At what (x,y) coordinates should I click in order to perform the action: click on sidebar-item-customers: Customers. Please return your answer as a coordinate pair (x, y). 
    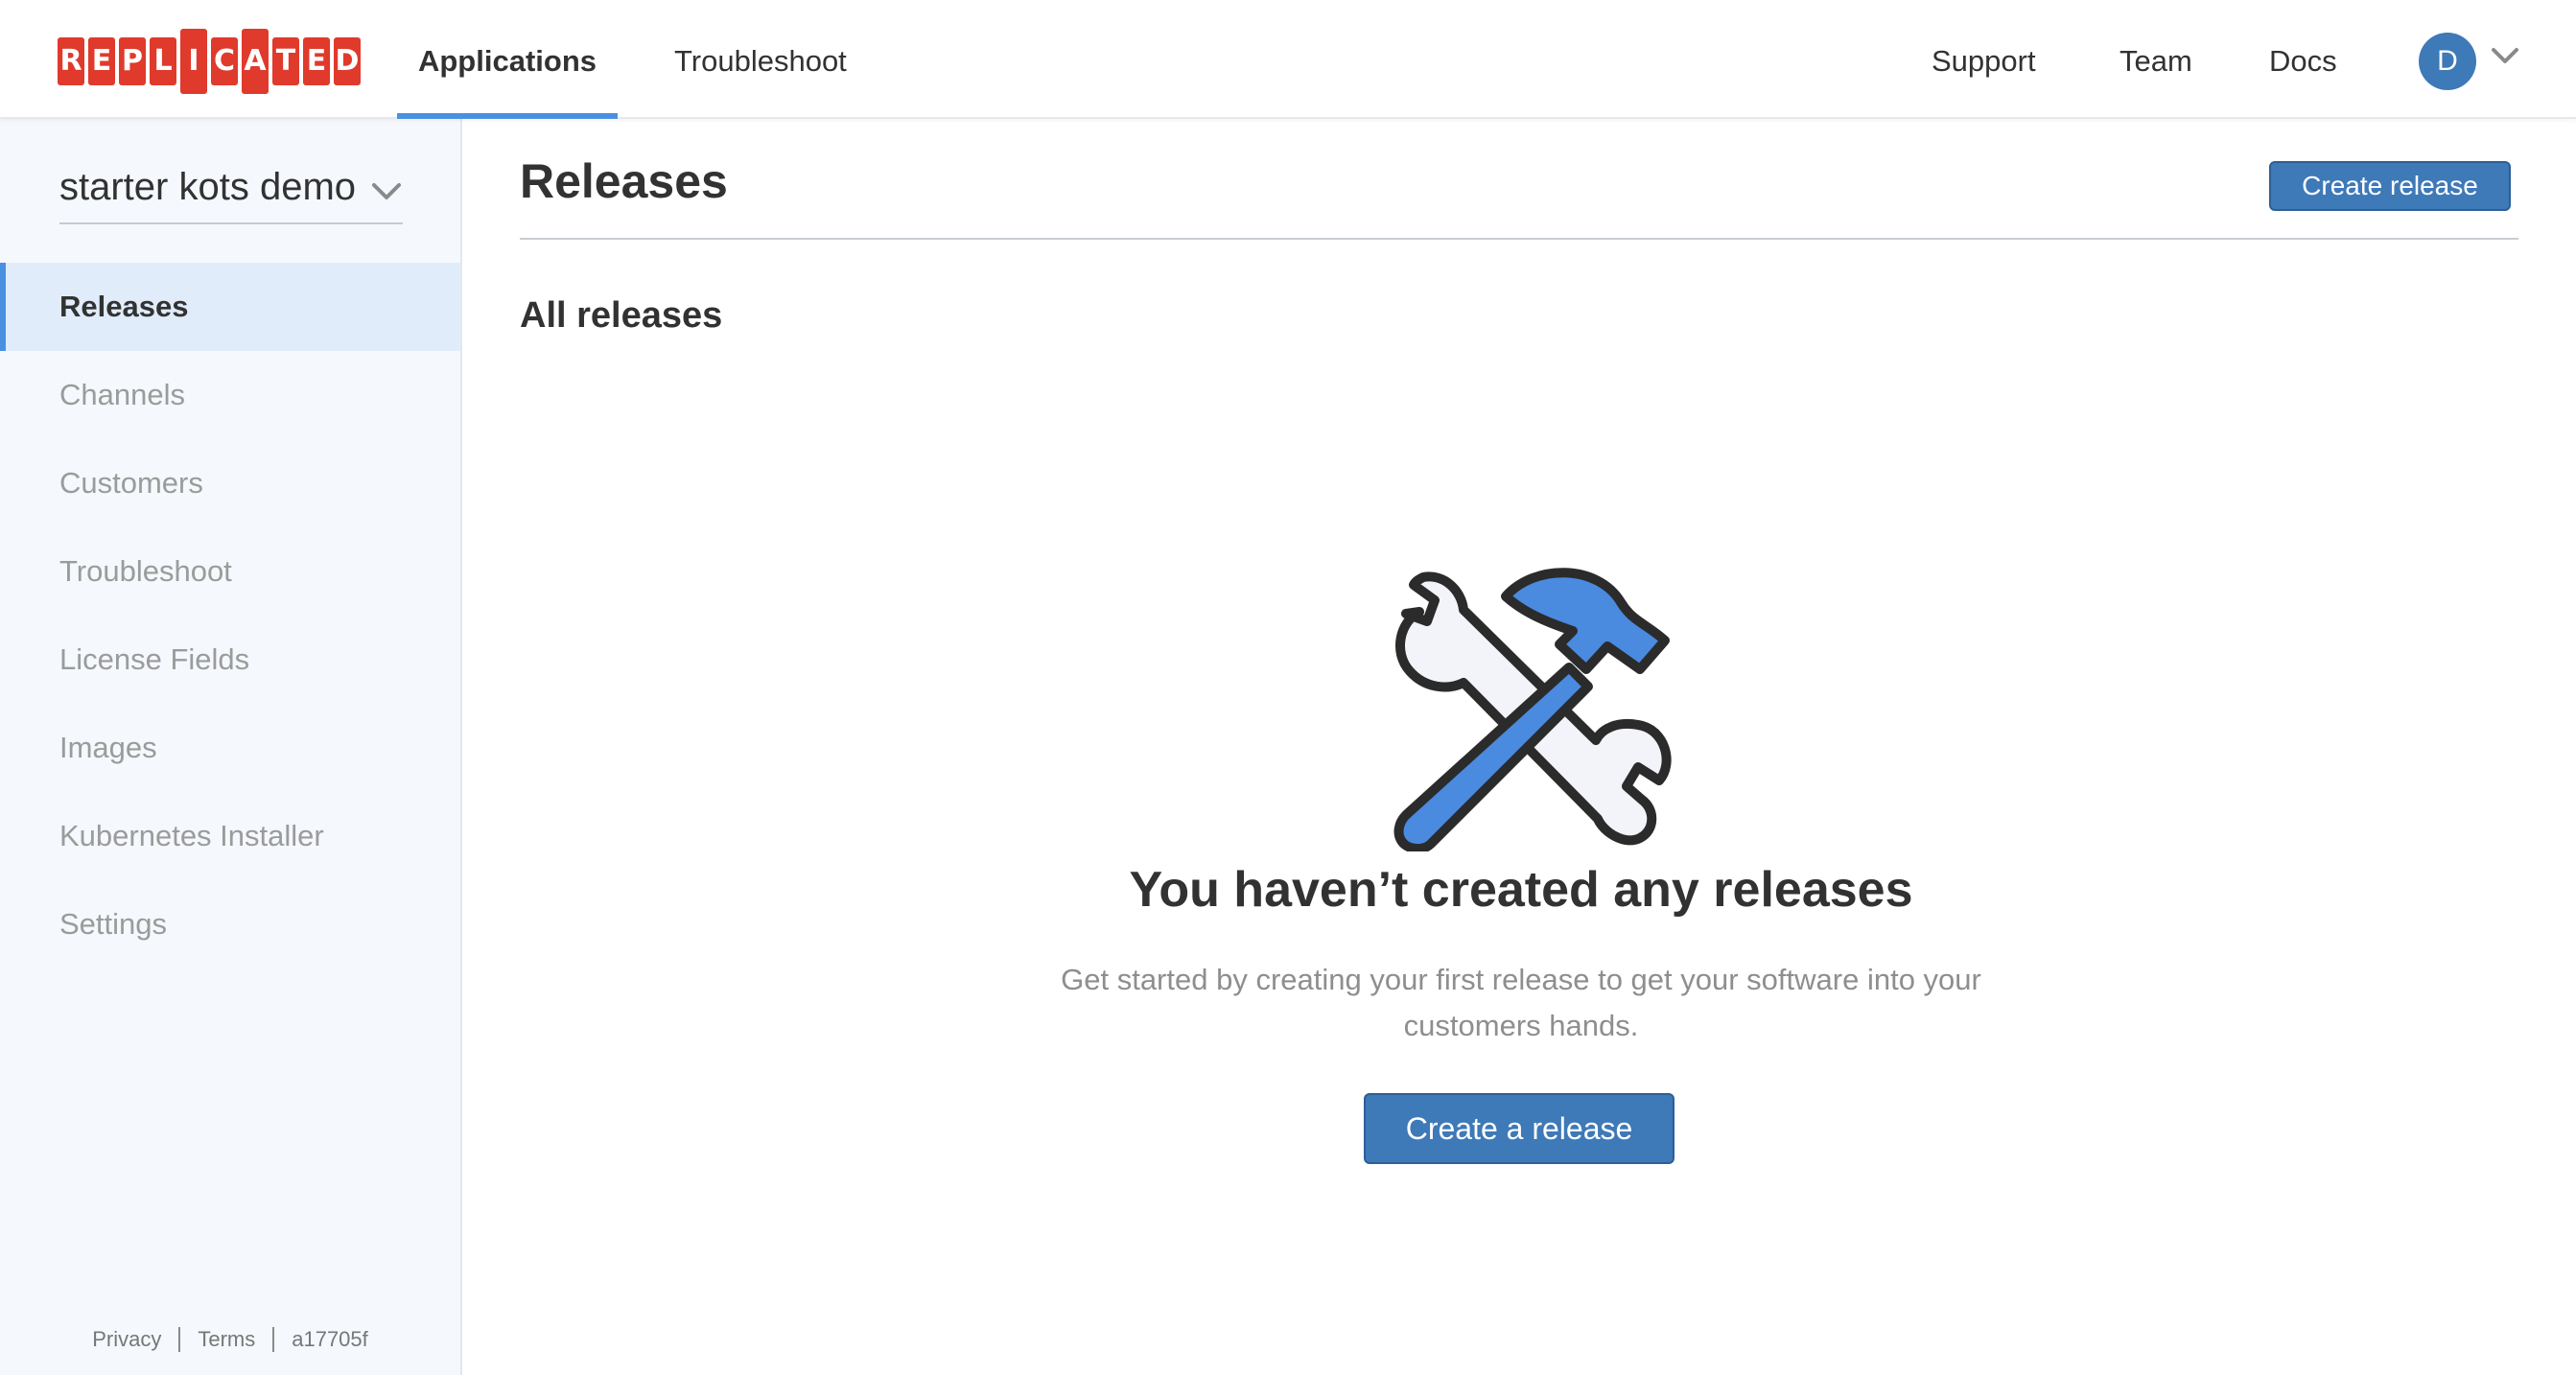
    Looking at the image, I should click on (230, 483).